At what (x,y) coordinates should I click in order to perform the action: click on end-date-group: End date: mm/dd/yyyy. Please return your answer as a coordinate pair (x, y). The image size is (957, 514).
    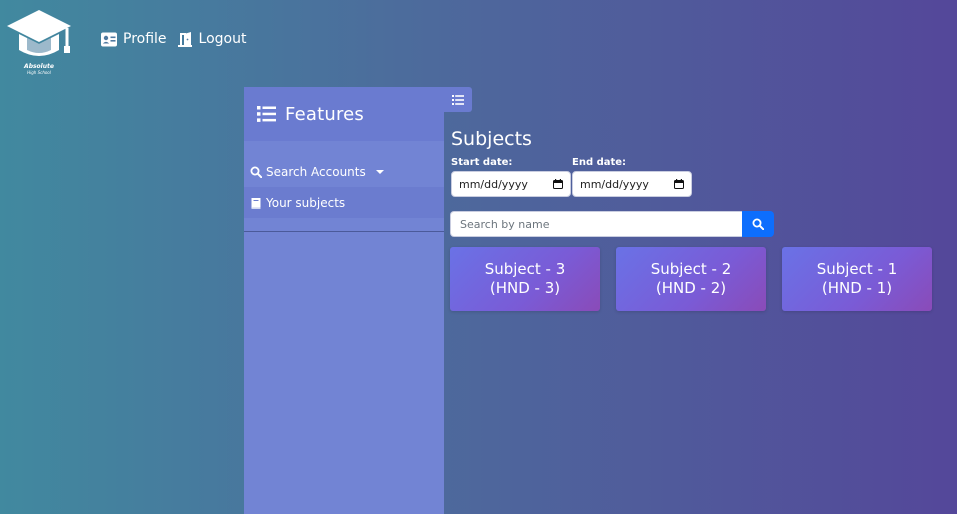
    Looking at the image, I should click on (632, 177).